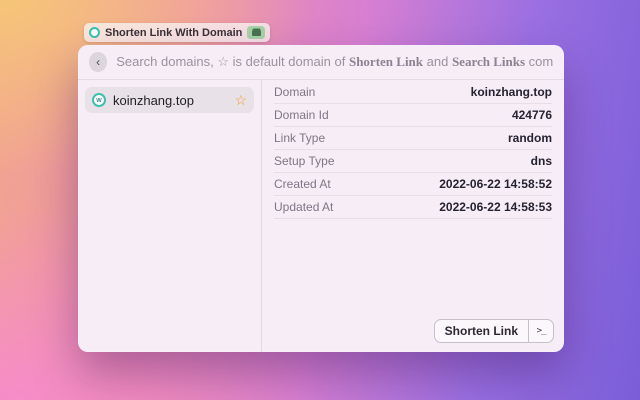 The height and width of the screenshot is (400, 640). What do you see at coordinates (295, 92) in the screenshot?
I see `detail-label: Domain` at bounding box center [295, 92].